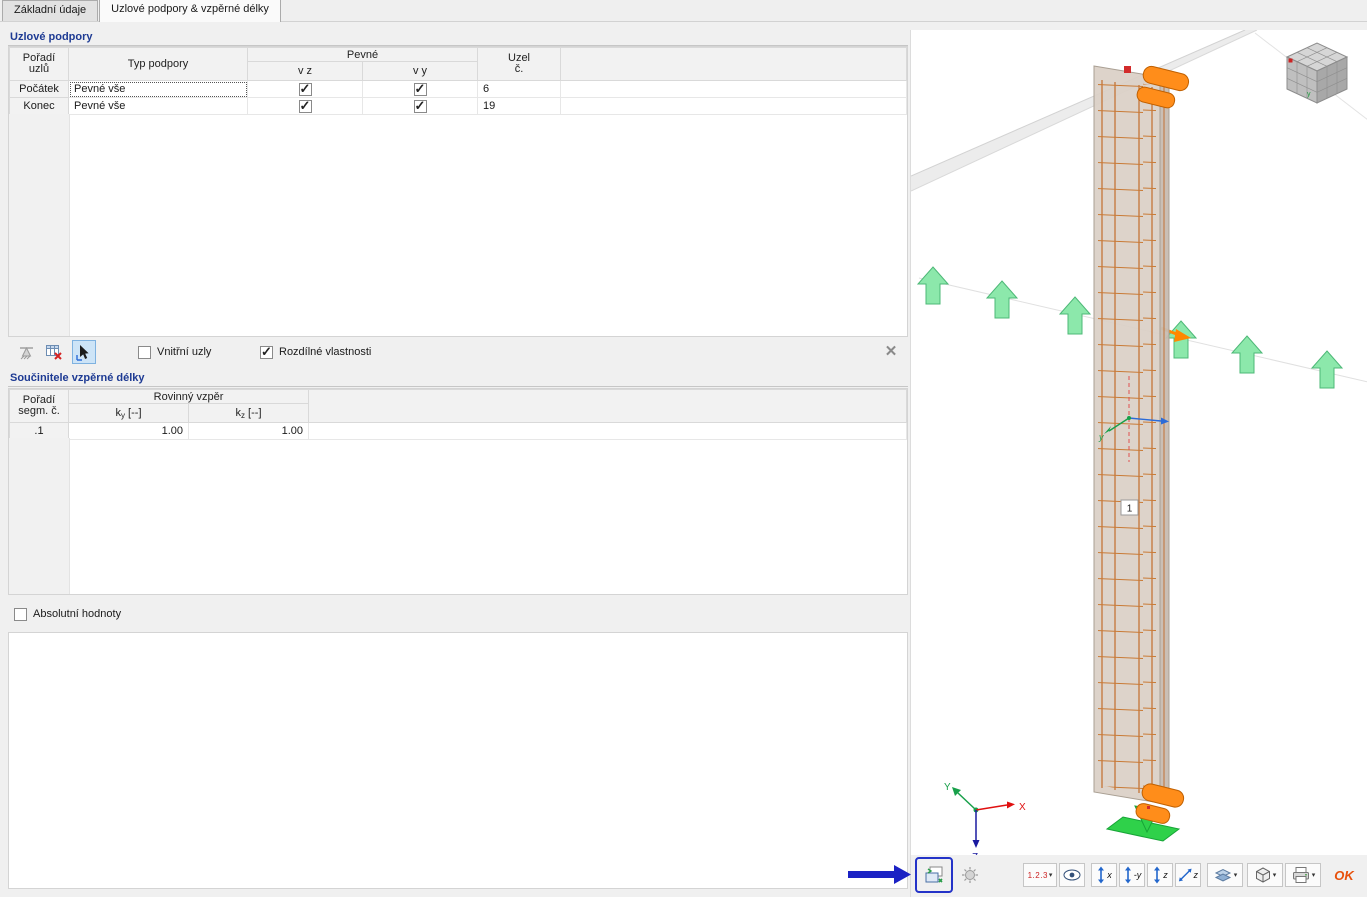  I want to click on svg-text: 1, so click(1130, 509).